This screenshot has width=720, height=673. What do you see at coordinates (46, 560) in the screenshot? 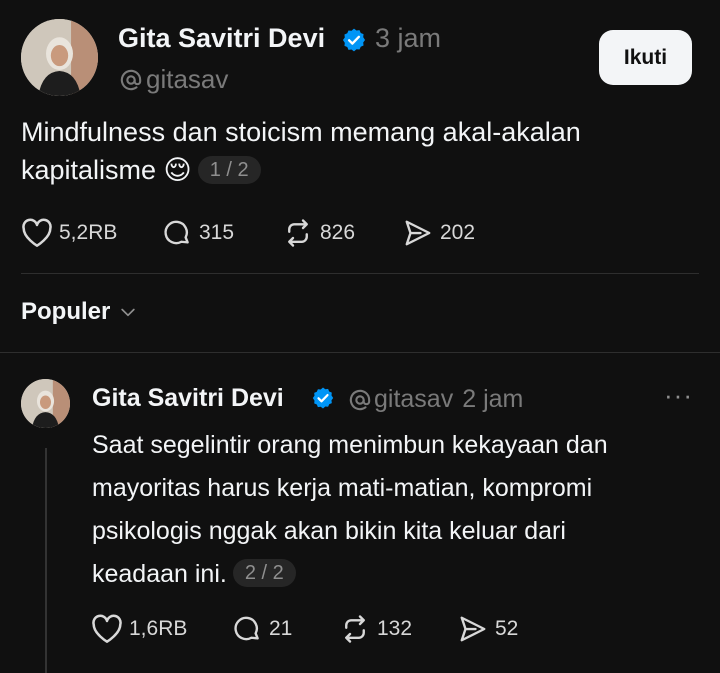
I see `thread-line` at bounding box center [46, 560].